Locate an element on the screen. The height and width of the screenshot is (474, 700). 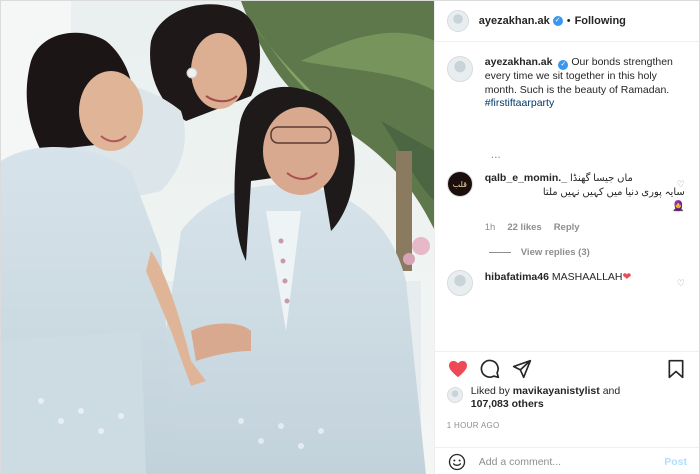
share-paper-plane-icon is located at coordinates (522, 369).